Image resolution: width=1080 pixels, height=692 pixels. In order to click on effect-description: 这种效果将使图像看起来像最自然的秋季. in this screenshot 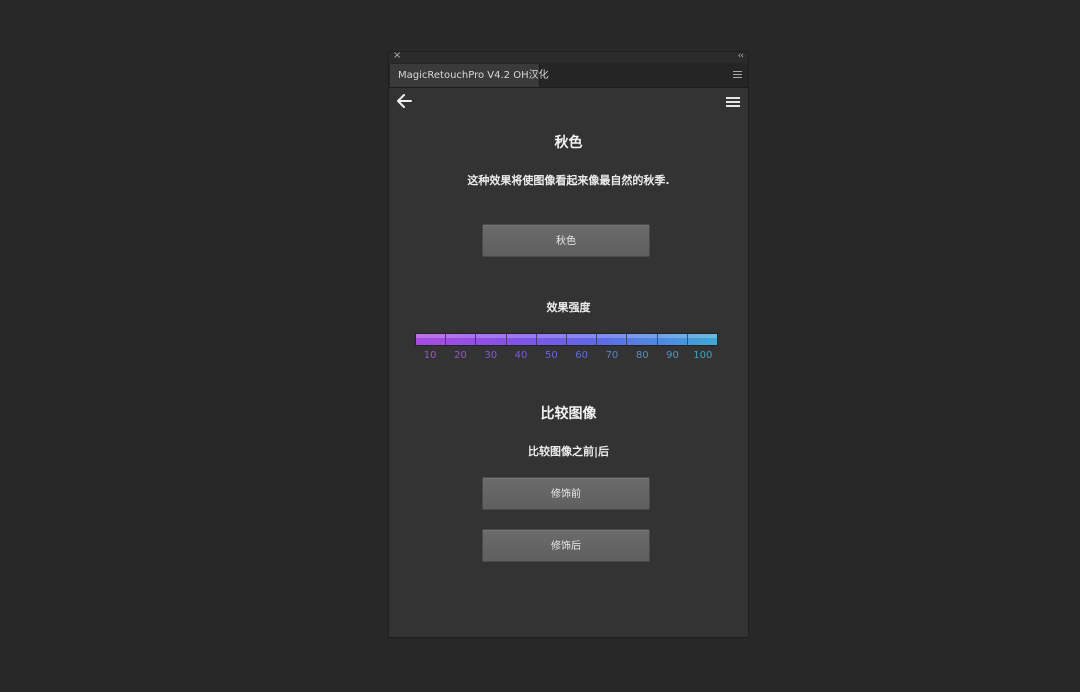, I will do `click(568, 180)`.